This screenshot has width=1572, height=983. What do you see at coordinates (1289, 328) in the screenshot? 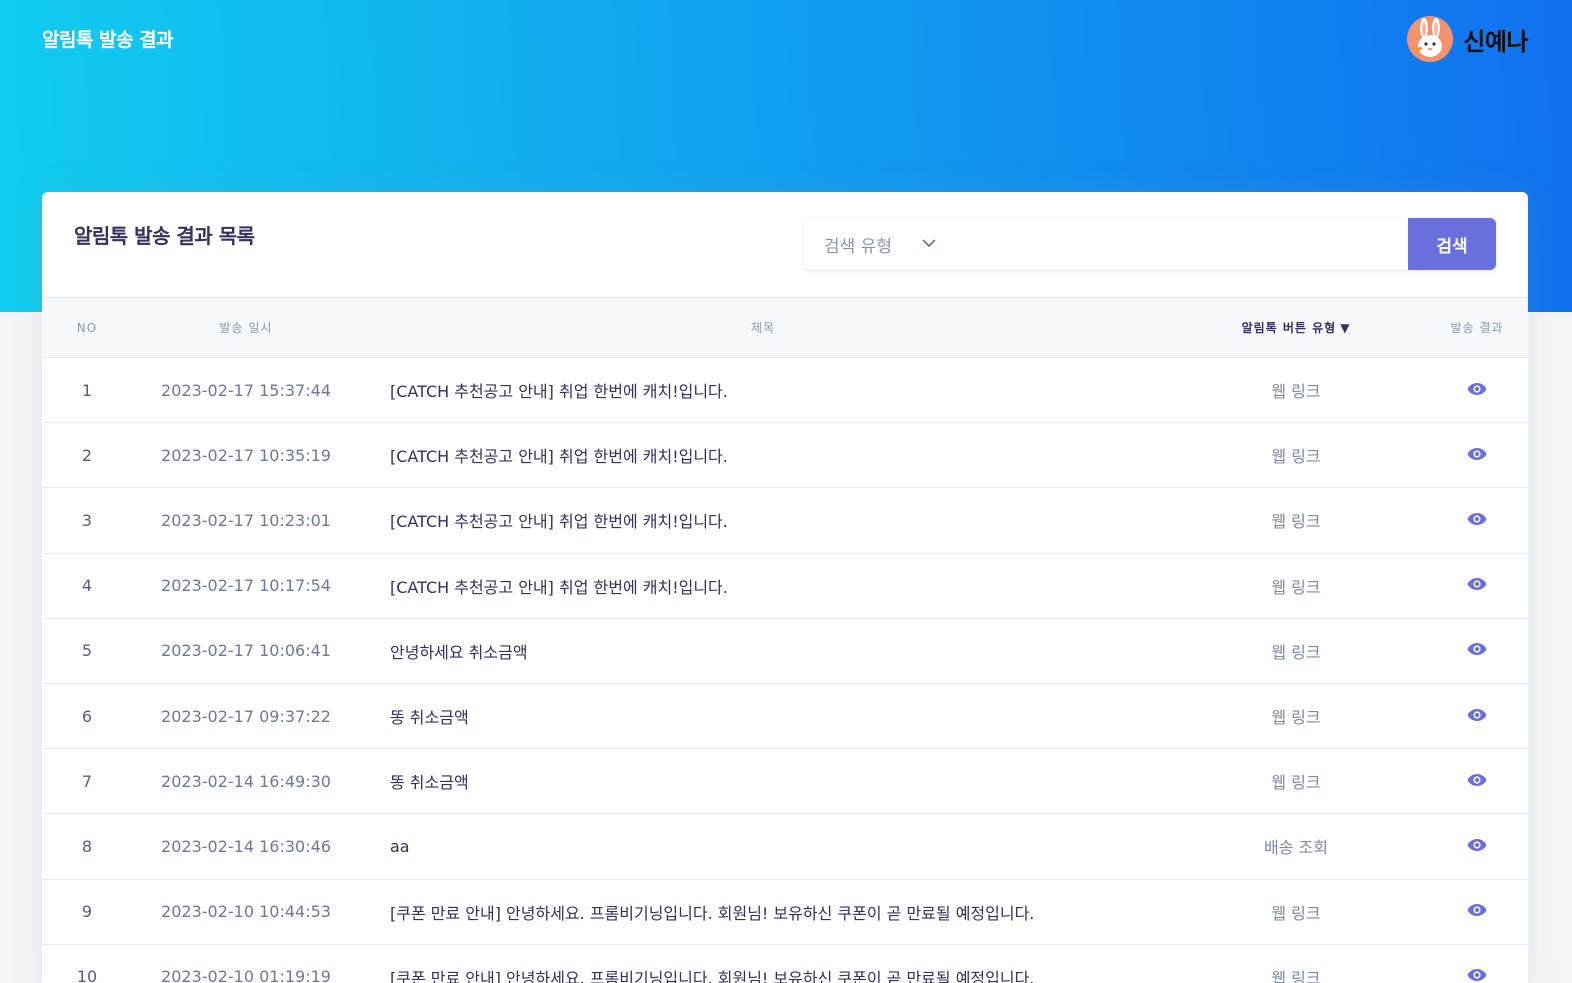
I see `column-header-button-type-label: 알림톡 버튼 유형` at bounding box center [1289, 328].